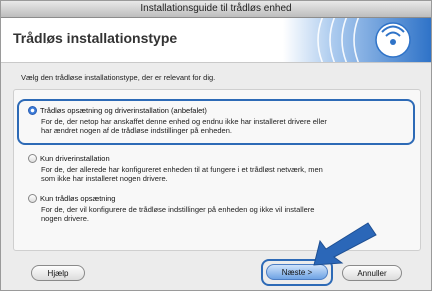 This screenshot has width=432, height=291. What do you see at coordinates (216, 122) in the screenshot?
I see `recommended-option-highlight` at bounding box center [216, 122].